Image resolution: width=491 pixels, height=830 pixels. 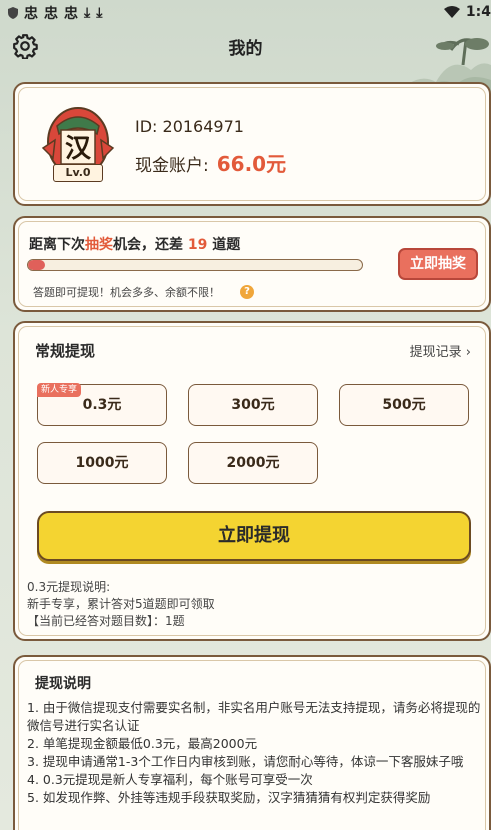 I want to click on lottery-msg-highlight: 抽奖, so click(x=99, y=245).